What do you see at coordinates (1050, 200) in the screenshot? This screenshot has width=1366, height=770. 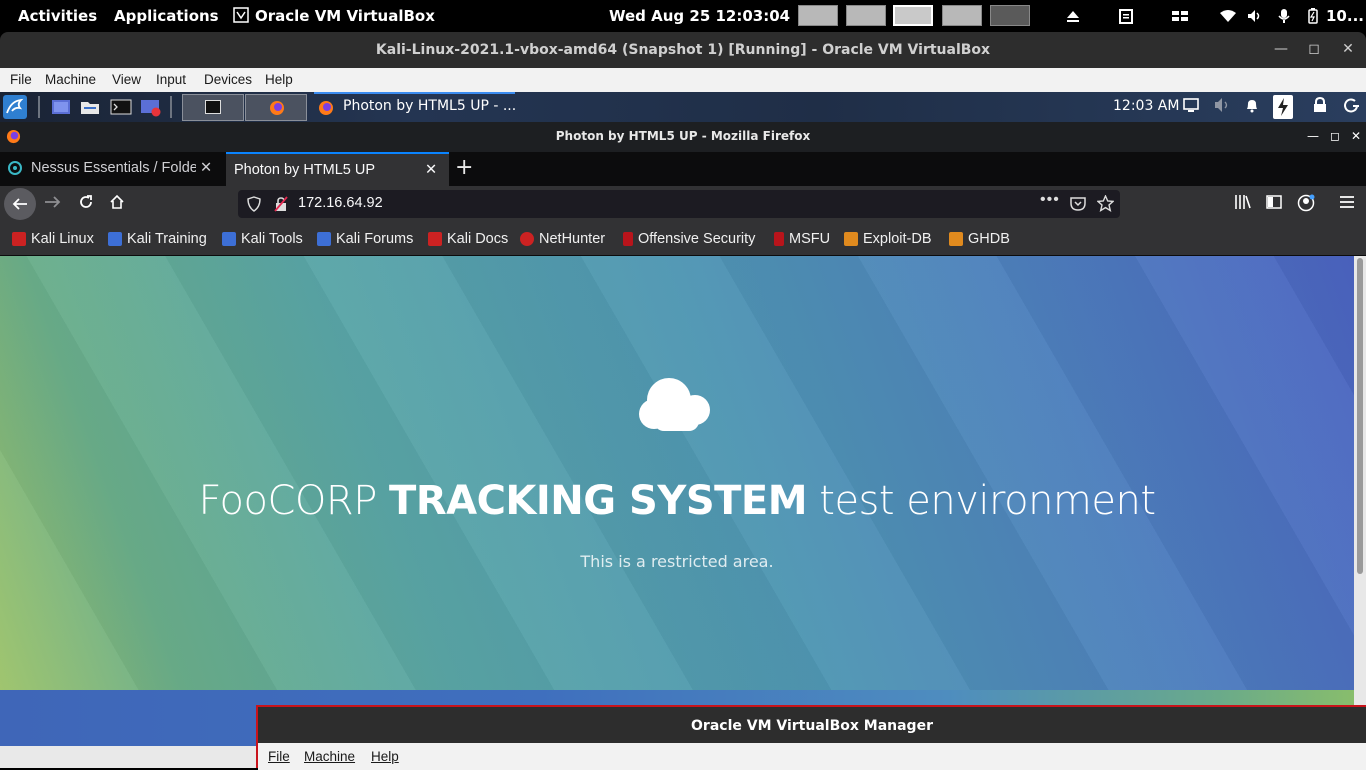 I see `page-actions-icon: •••` at bounding box center [1050, 200].